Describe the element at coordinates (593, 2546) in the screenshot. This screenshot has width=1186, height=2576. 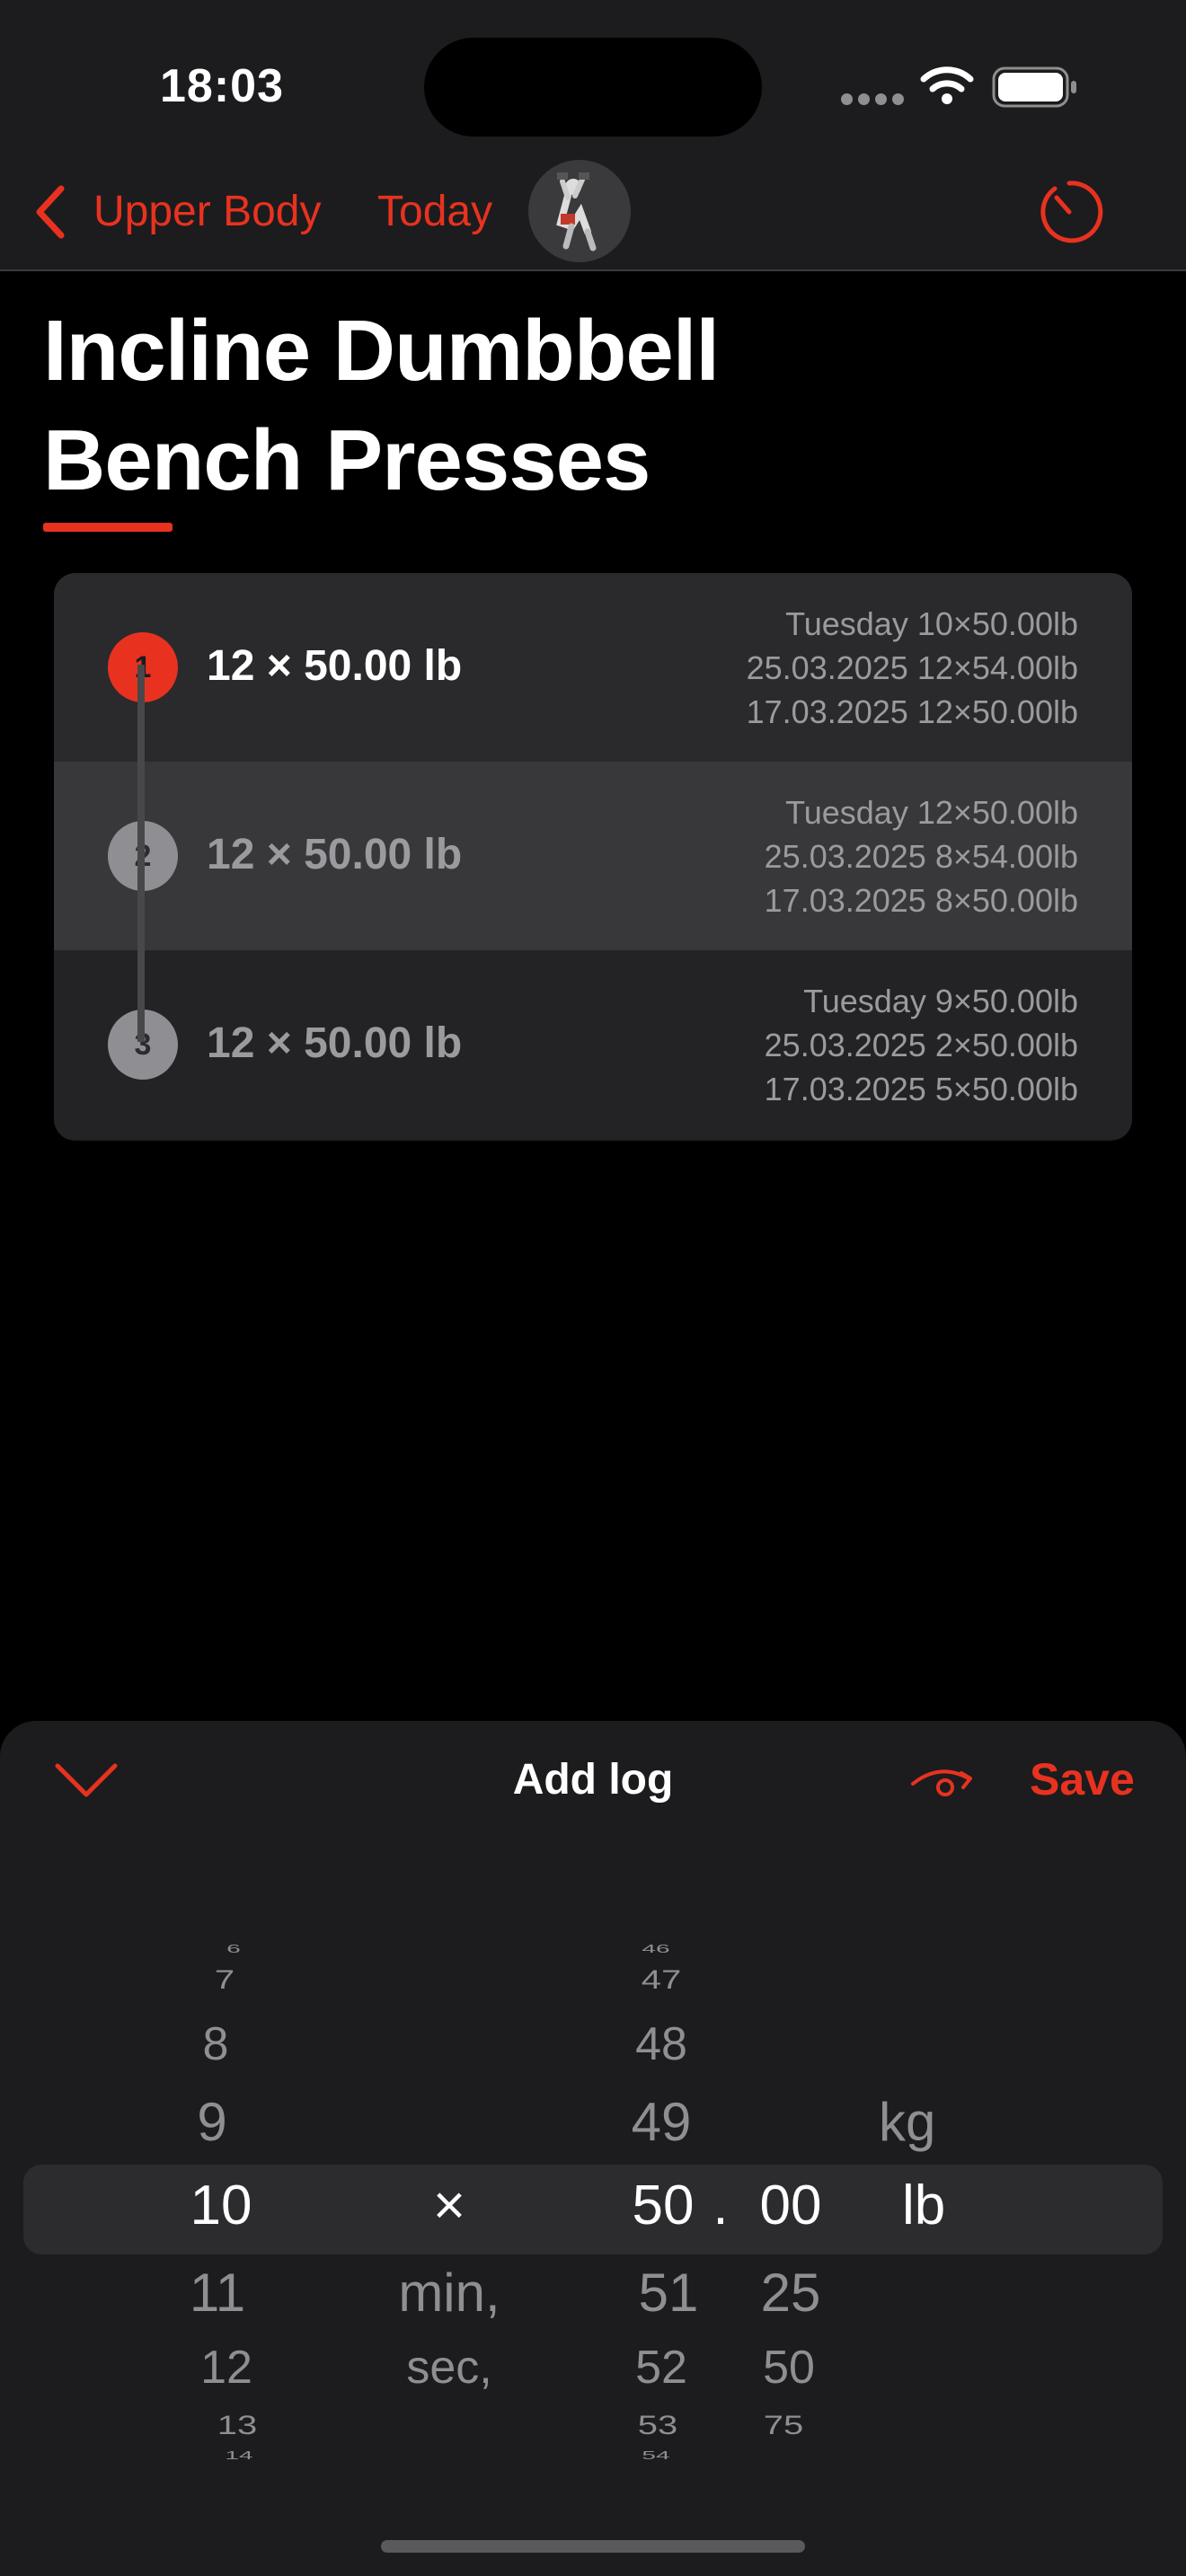
I see `home-indicator` at that location.